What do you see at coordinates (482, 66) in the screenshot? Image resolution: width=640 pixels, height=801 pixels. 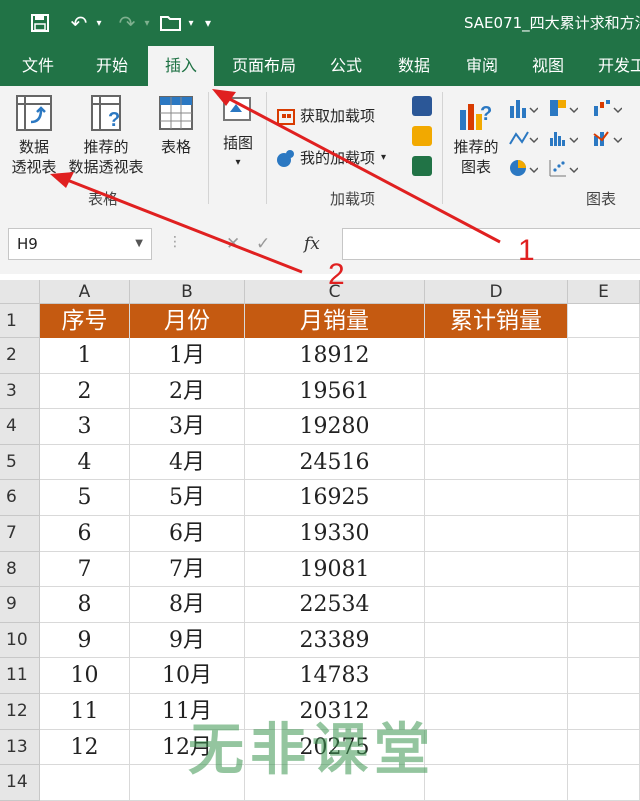 I see `tab-review: 审阅` at bounding box center [482, 66].